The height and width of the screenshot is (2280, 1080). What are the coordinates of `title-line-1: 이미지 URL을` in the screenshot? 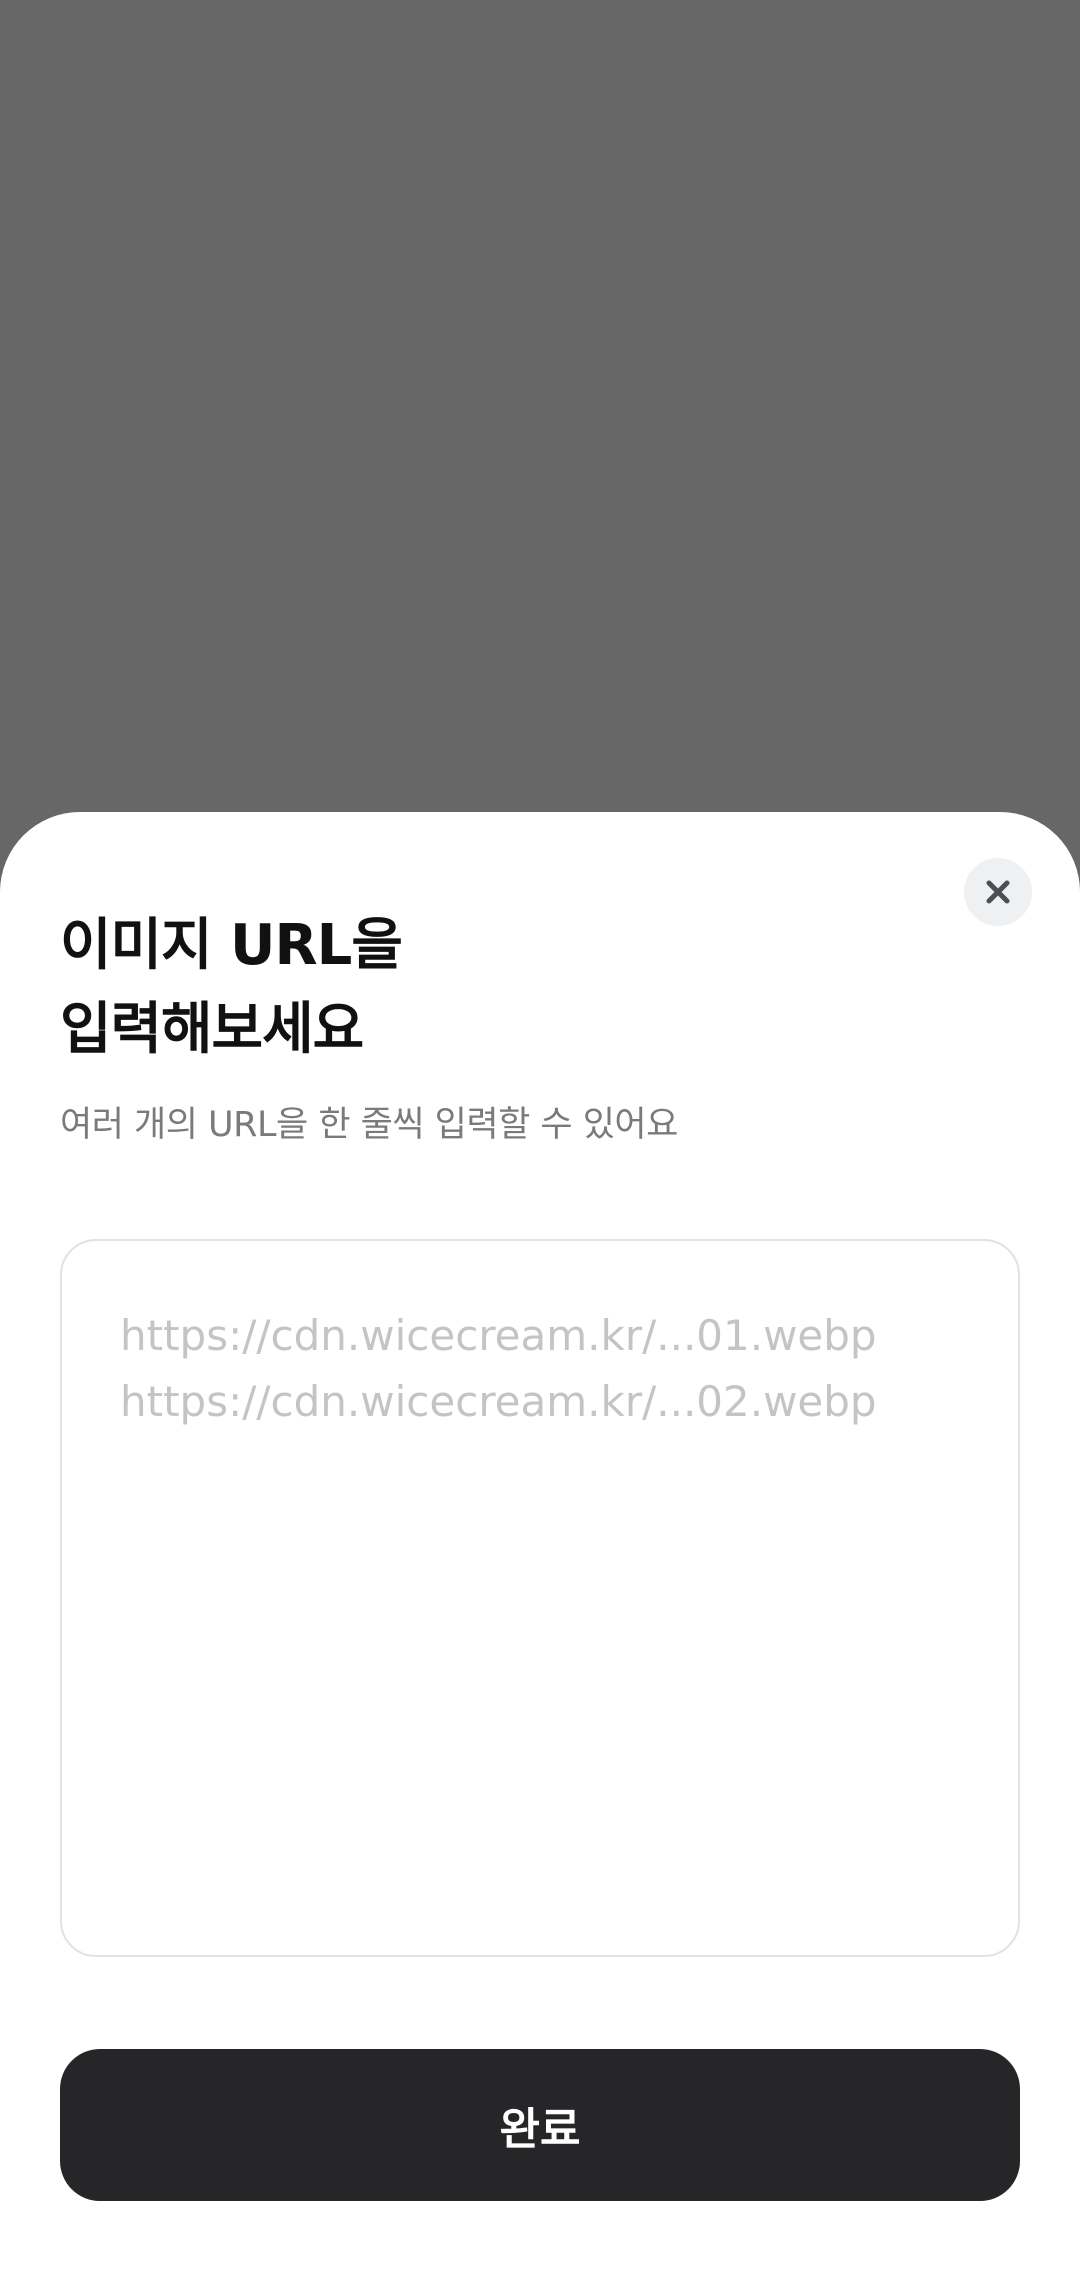 It's located at (231, 945).